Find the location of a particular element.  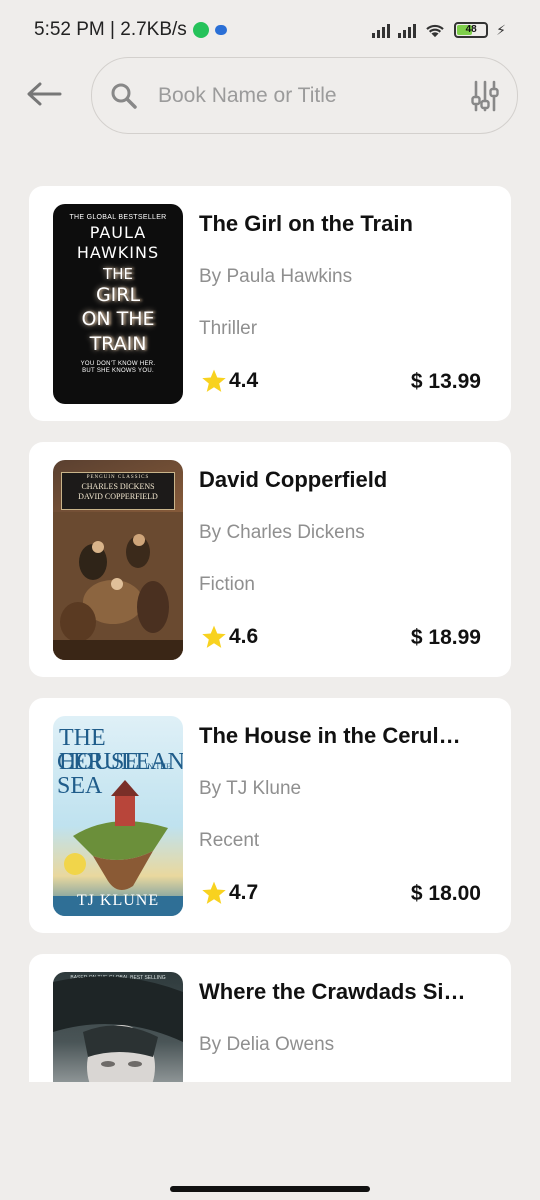

wifi-icon is located at coordinates (435, 31).